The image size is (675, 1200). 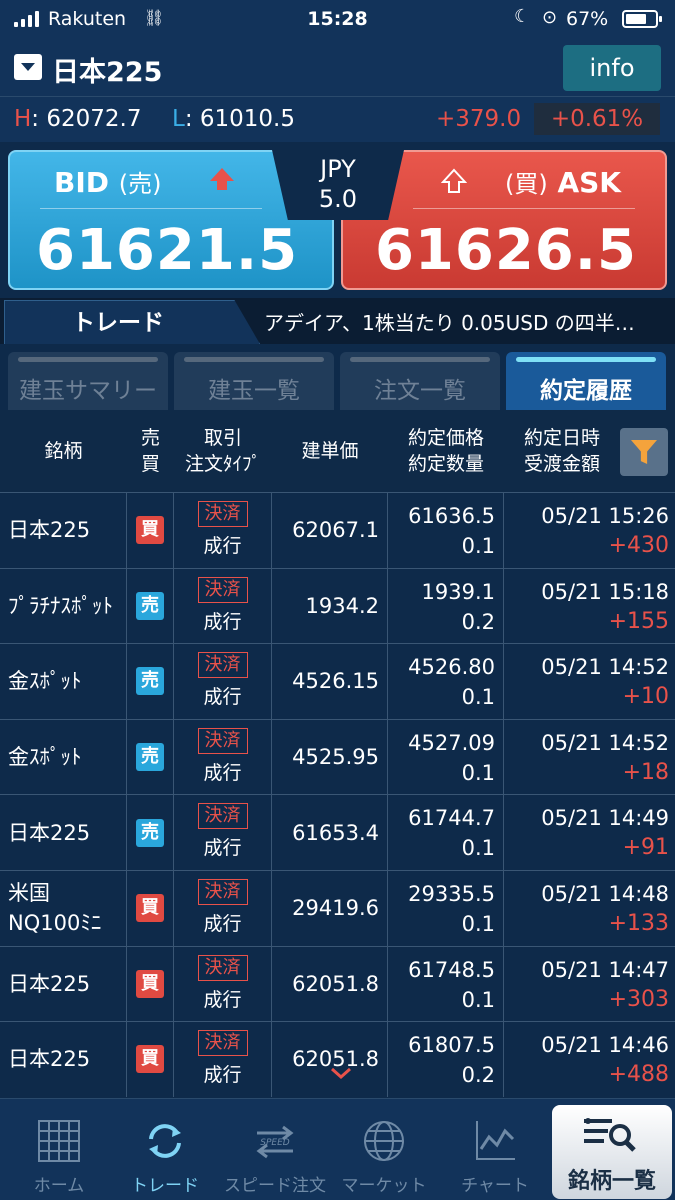 I want to click on tab-symbol-list: 銘柄一覧, so click(x=612, y=1152).